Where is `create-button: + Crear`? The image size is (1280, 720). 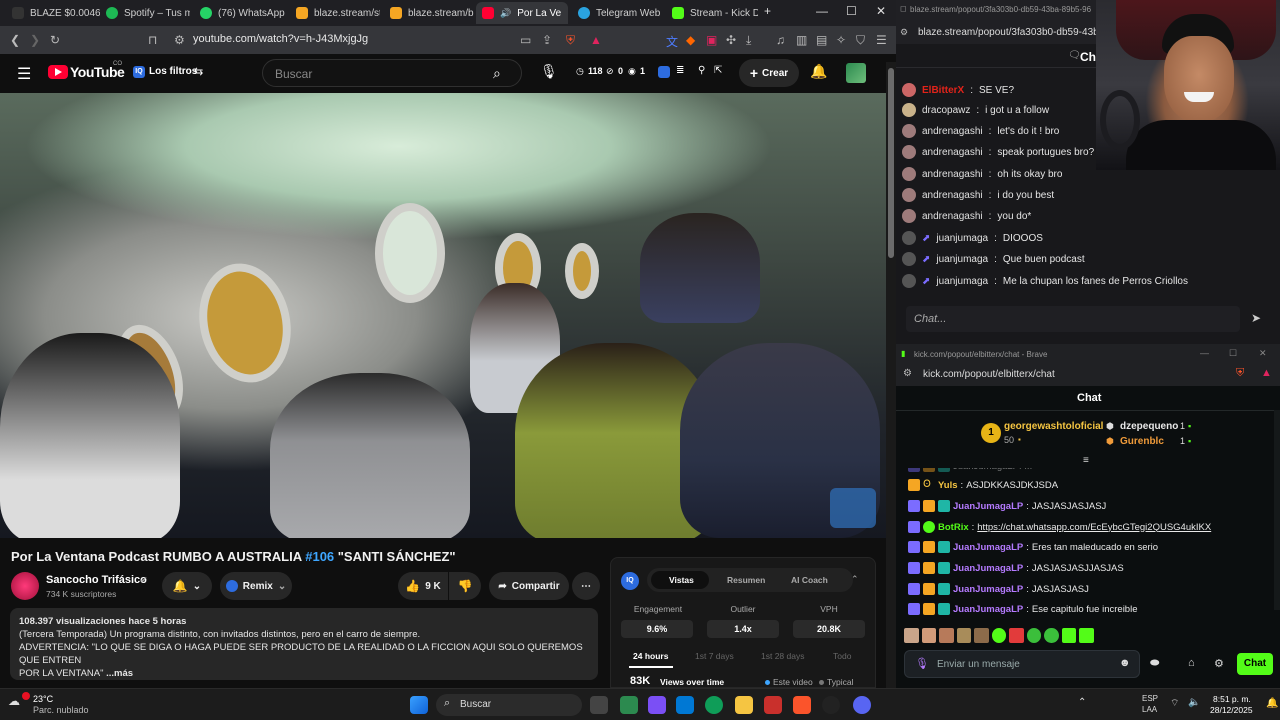 create-button: + Crear is located at coordinates (769, 73).